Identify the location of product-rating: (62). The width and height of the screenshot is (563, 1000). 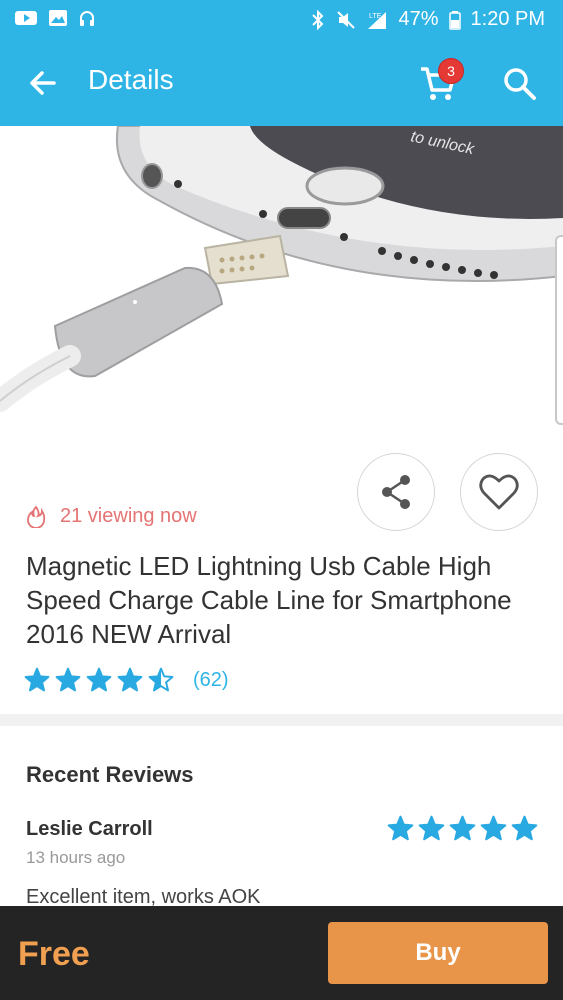
(126, 680).